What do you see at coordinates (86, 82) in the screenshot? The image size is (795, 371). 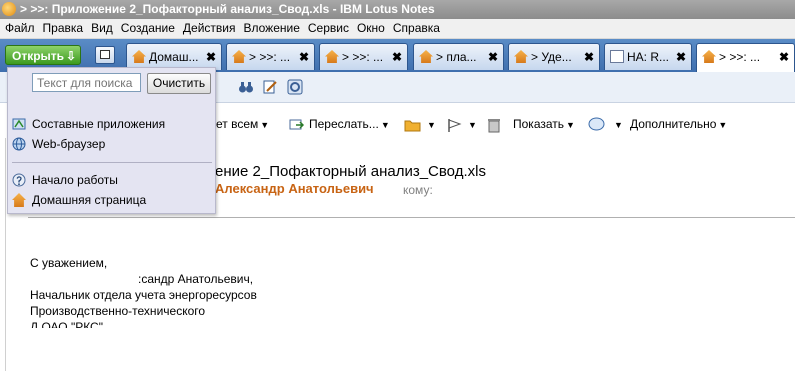 I see `search-input` at bounding box center [86, 82].